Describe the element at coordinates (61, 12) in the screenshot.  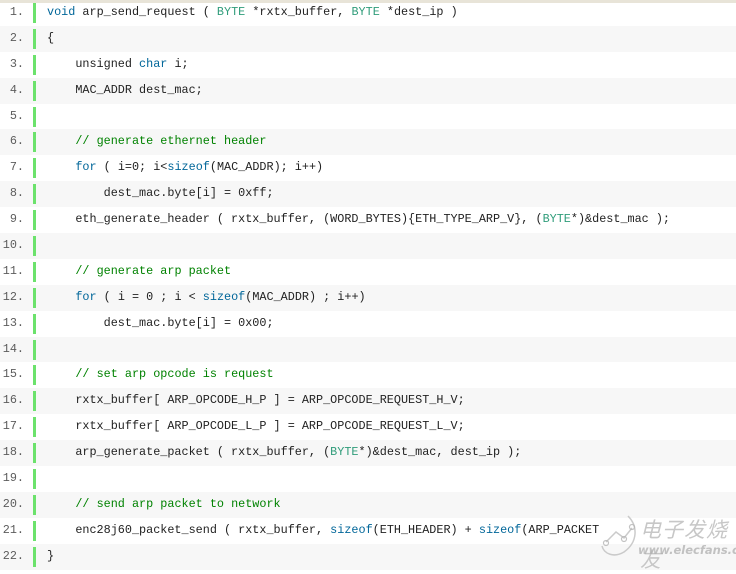
I see `keyword-token: void` at that location.